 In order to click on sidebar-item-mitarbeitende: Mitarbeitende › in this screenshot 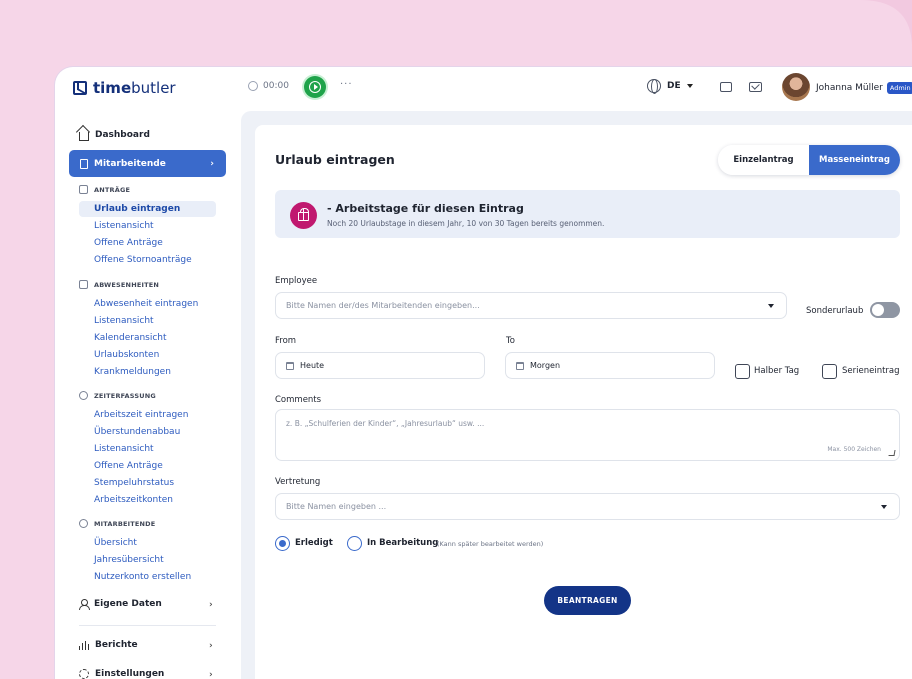, I will do `click(147, 163)`.